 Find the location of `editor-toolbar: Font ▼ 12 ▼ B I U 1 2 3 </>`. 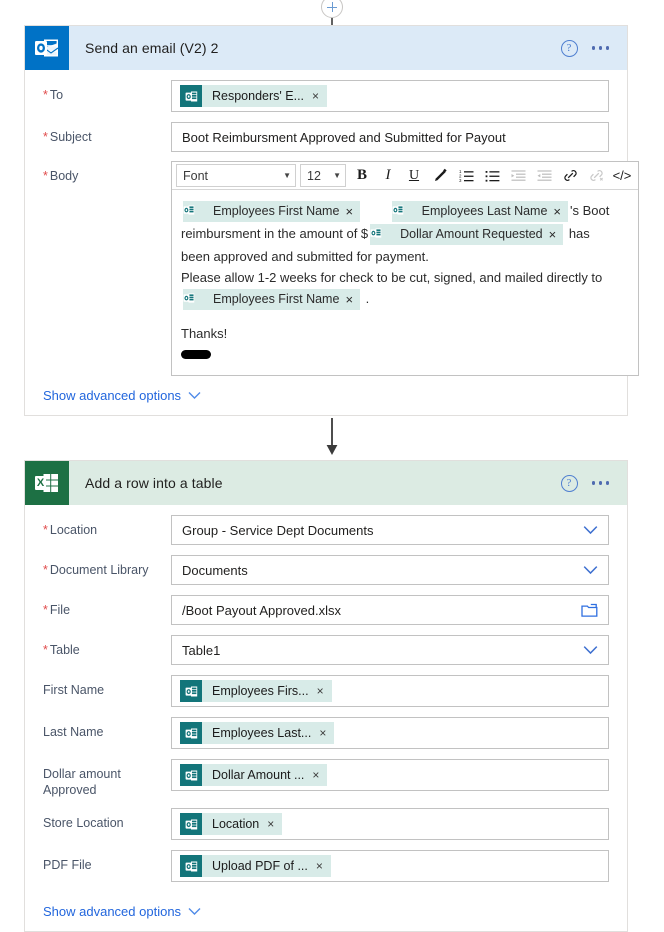

editor-toolbar: Font ▼ 12 ▼ B I U 1 2 3 </> is located at coordinates (405, 176).